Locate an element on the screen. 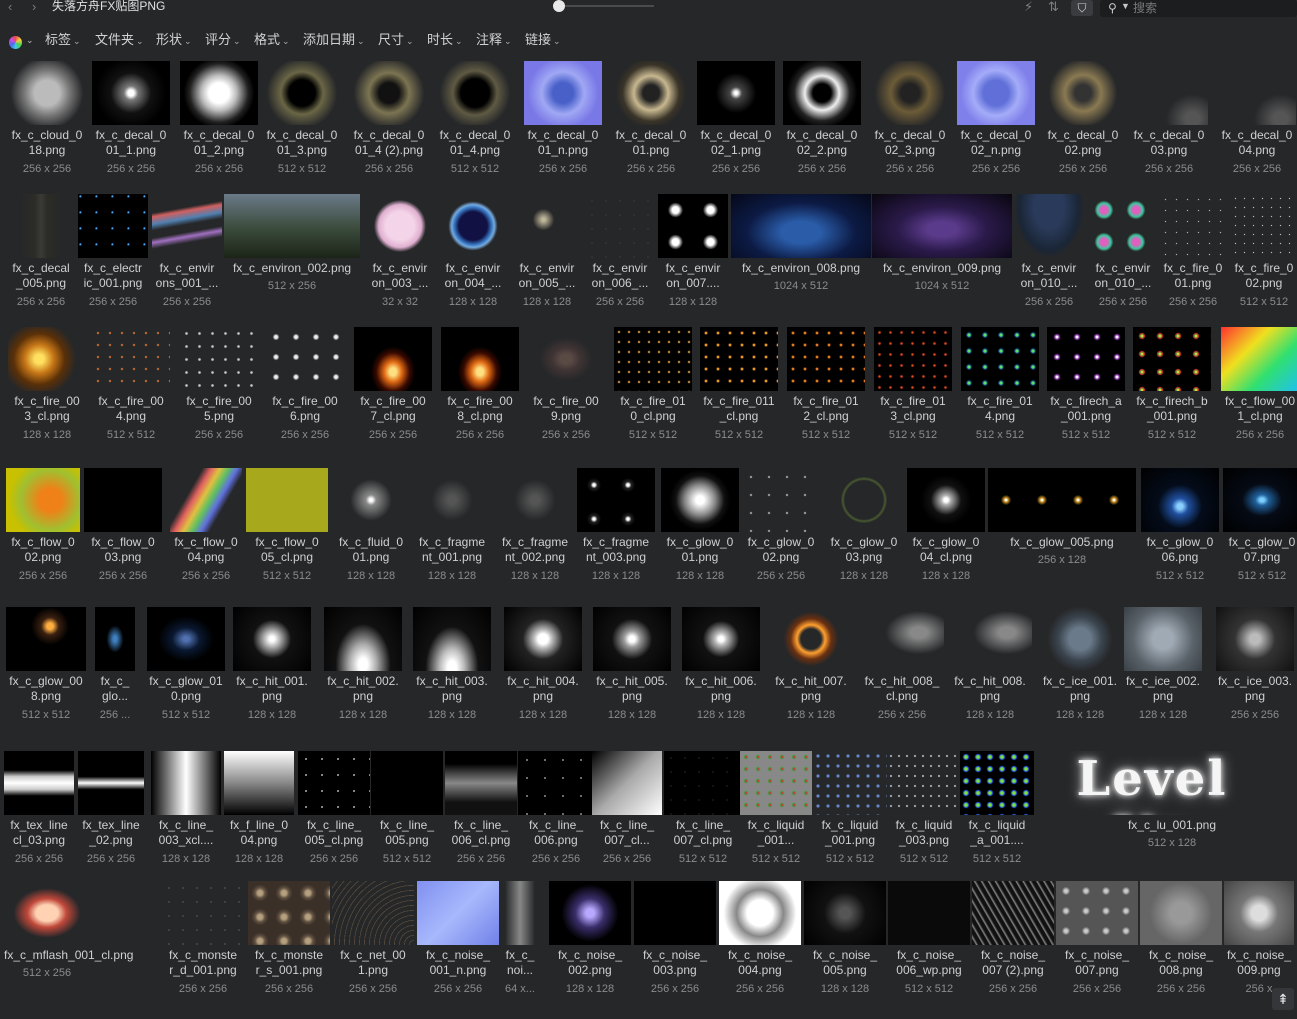  asset-tile: fx_c_fire_01 0_cl.png 512 x 512 is located at coordinates (653, 389).